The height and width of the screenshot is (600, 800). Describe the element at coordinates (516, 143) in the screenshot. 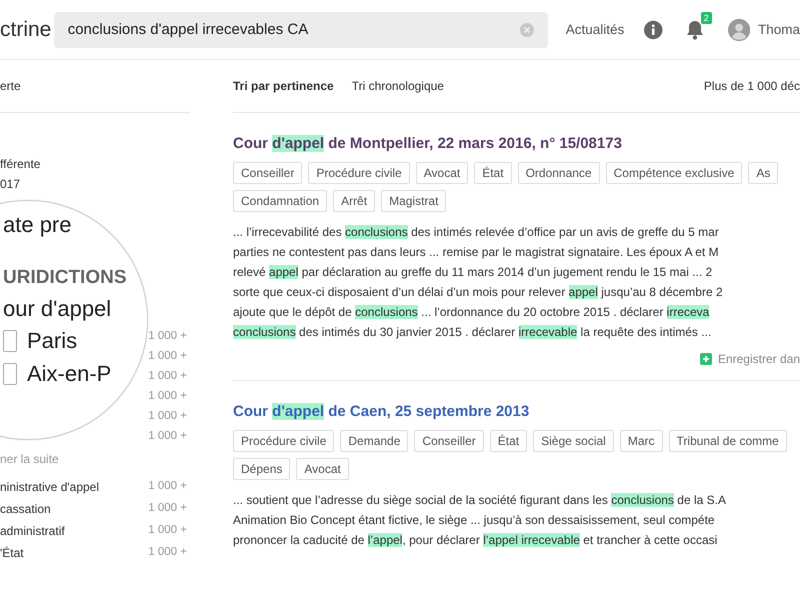

I see `result-title-link: Cour d'appel de Montpellier, 22 mars 2016, n° 15/08173` at that location.